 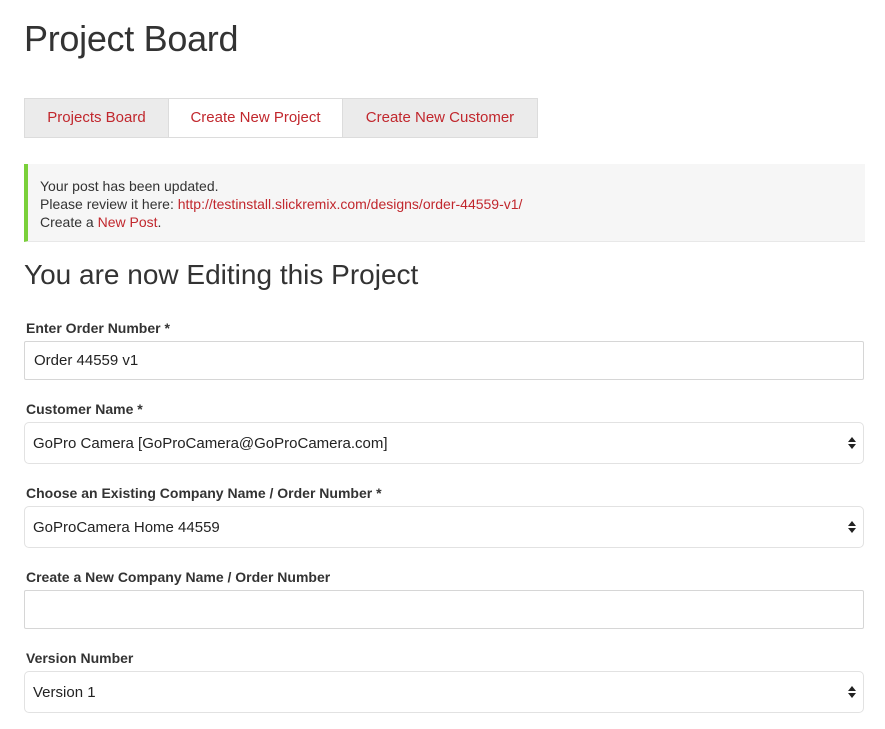 I want to click on section-title: You are now Editing this Project, so click(x=221, y=274).